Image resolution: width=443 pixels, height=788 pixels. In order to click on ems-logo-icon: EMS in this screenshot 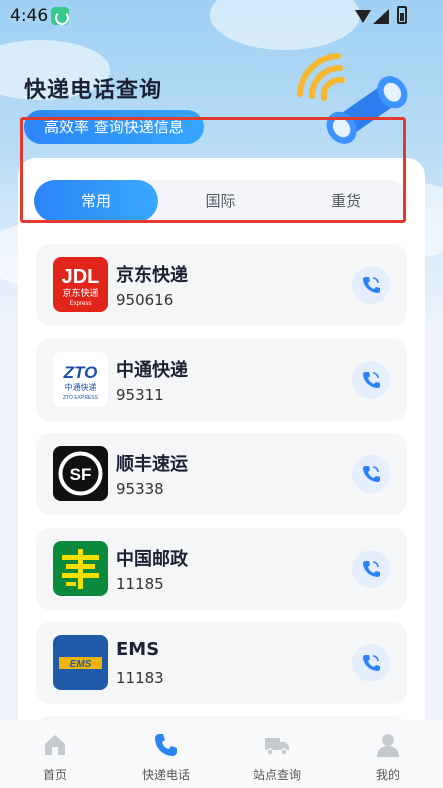, I will do `click(80, 662)`.